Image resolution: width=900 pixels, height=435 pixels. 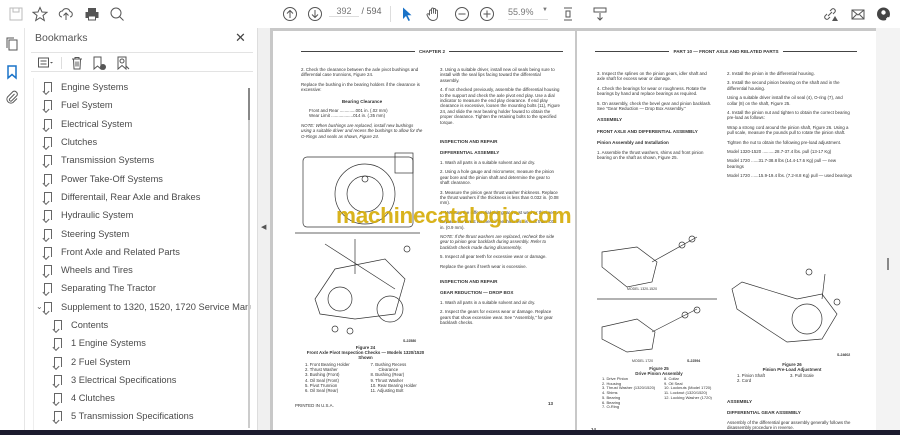 I want to click on zoom-in-icon, so click(x=487, y=14).